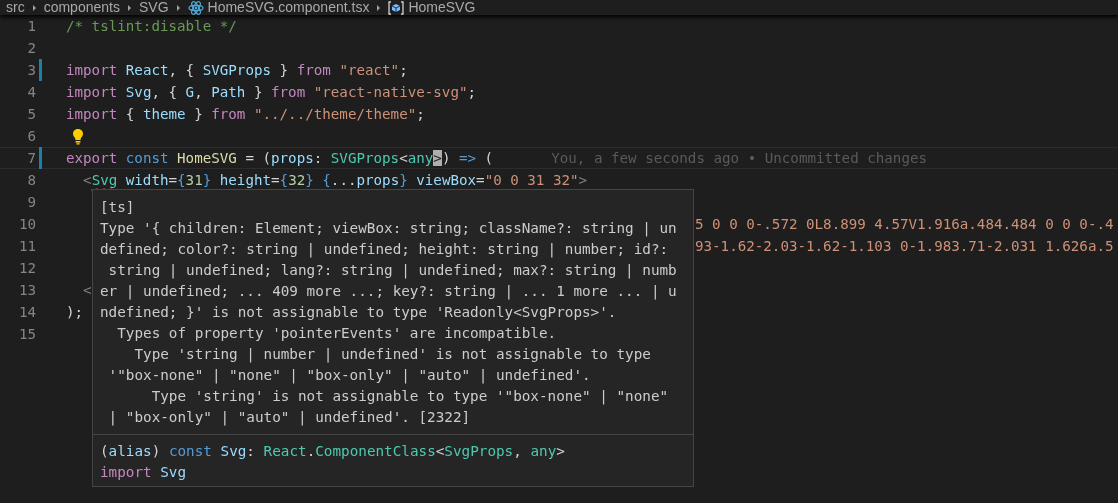 The height and width of the screenshot is (503, 1118). I want to click on line-number: 12, so click(26, 268).